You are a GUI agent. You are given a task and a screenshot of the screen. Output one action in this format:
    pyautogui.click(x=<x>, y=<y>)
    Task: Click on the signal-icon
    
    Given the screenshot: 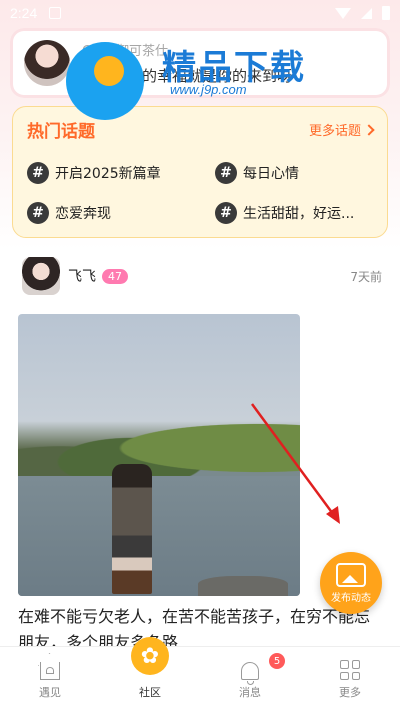 What is the action you would take?
    pyautogui.click(x=366, y=13)
    